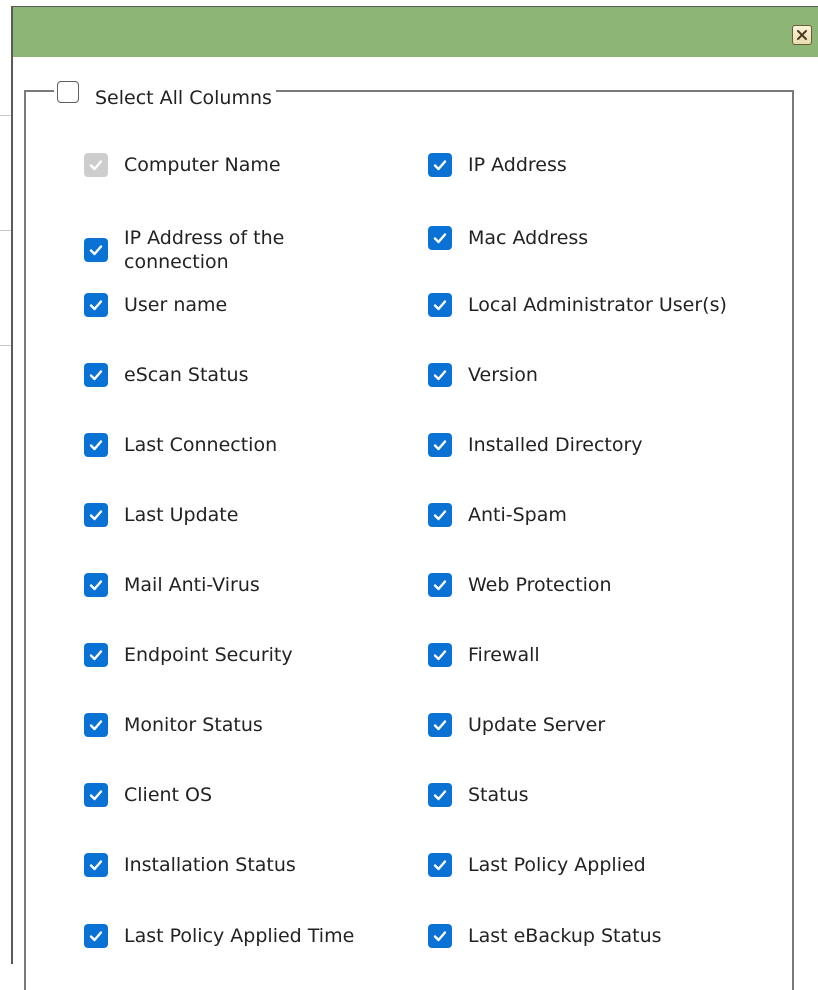 Image resolution: width=818 pixels, height=990 pixels. I want to click on column-checkbox-label: Mail Anti-Virus, so click(192, 585).